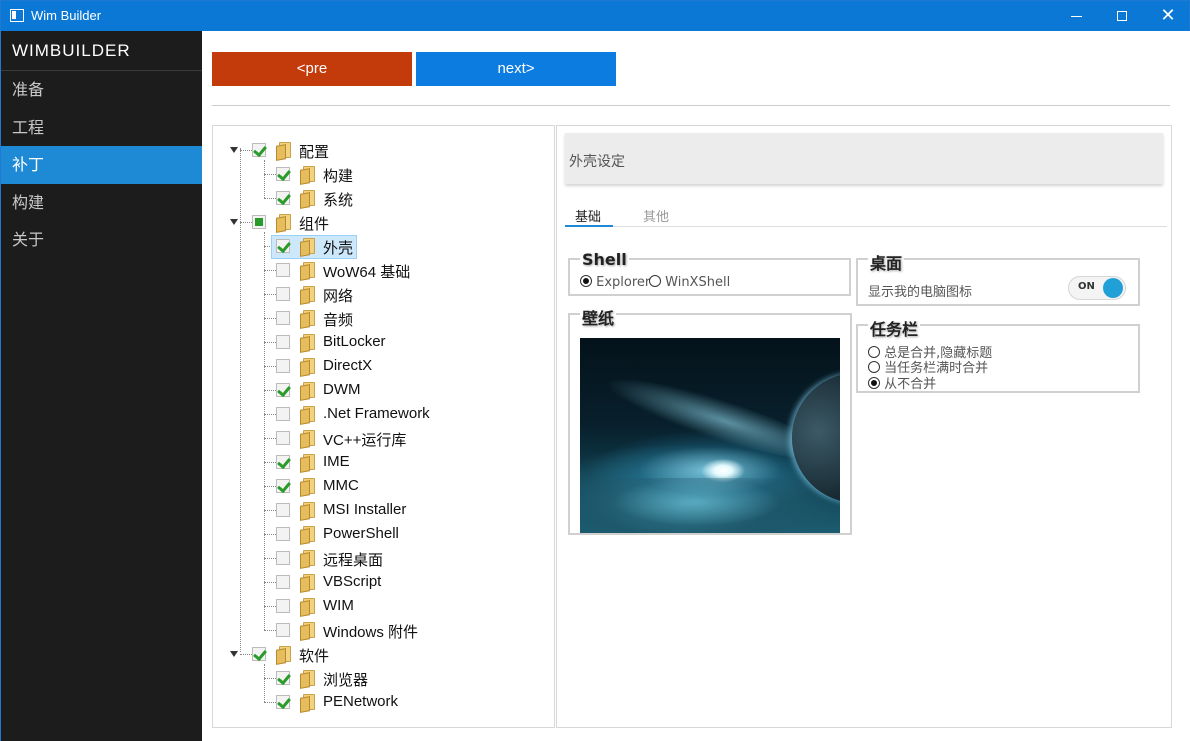 This screenshot has width=1190, height=741. I want to click on sidebar-item-patch: 补丁, so click(101, 165).